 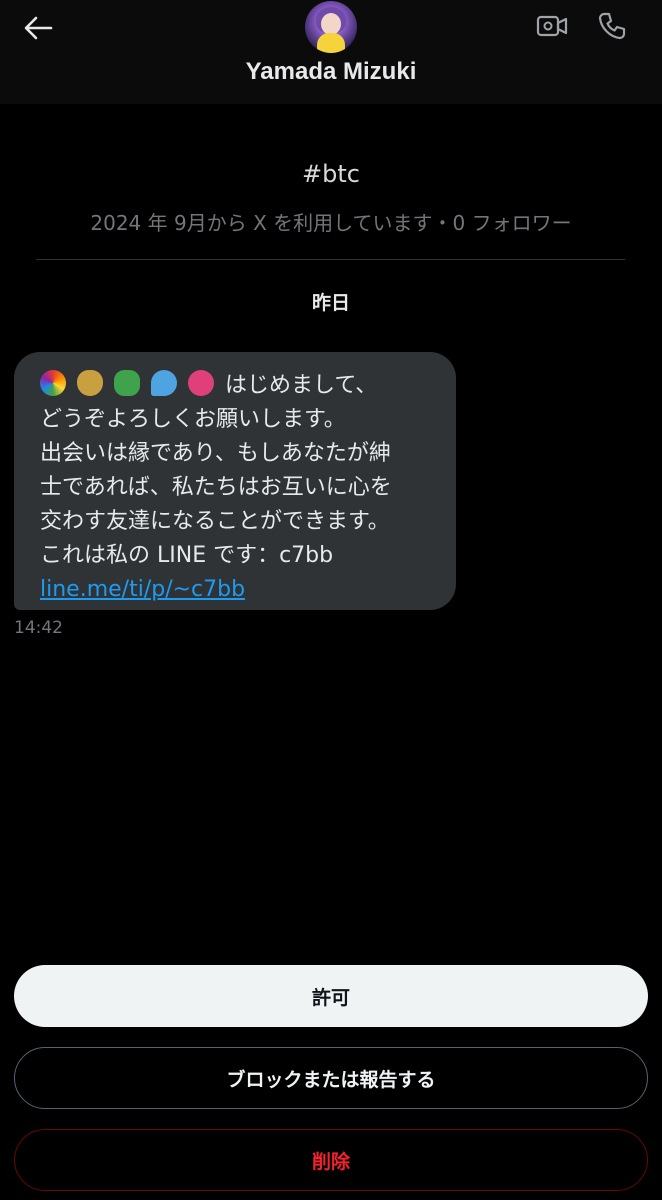 I want to click on back-button, so click(x=38, y=28).